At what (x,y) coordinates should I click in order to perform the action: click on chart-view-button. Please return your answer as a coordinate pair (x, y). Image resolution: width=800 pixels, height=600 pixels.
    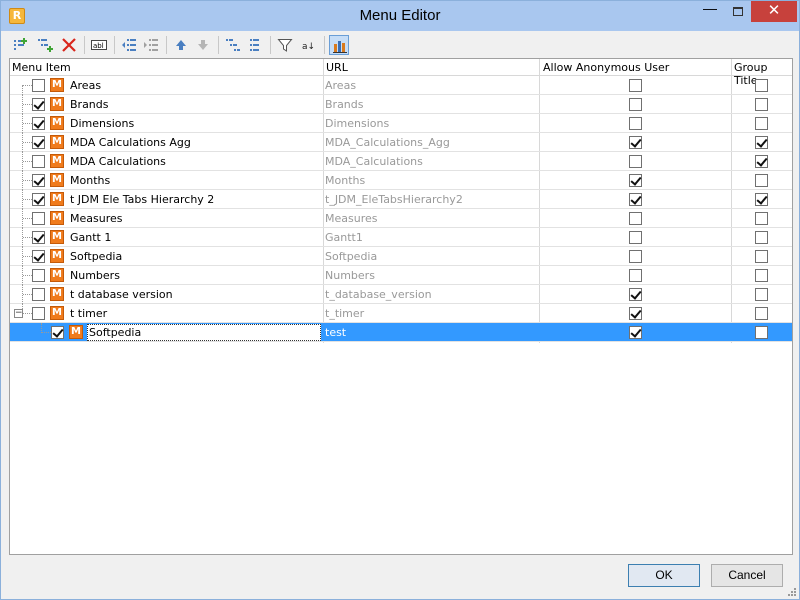
    Looking at the image, I should click on (339, 45).